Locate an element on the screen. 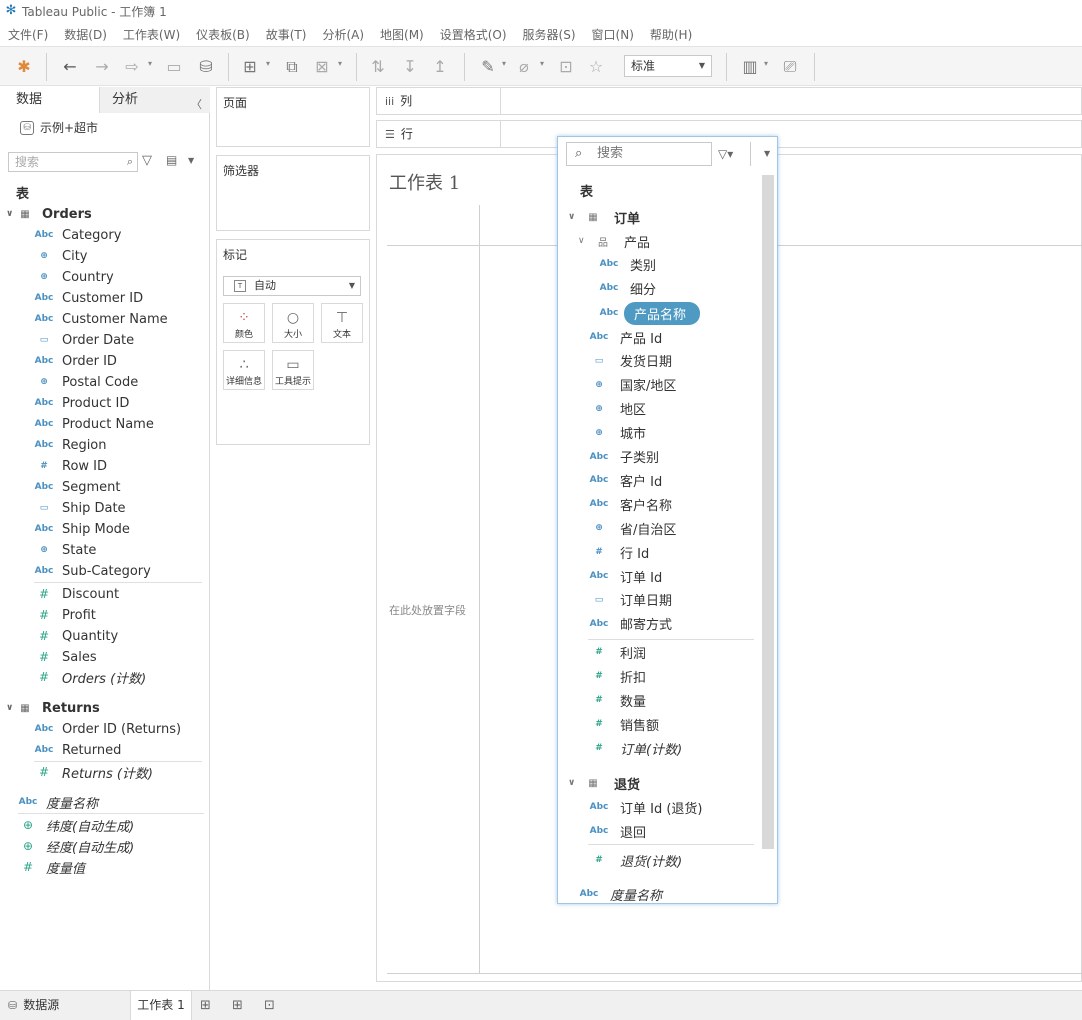  filter-icon: ▽ is located at coordinates (147, 160).